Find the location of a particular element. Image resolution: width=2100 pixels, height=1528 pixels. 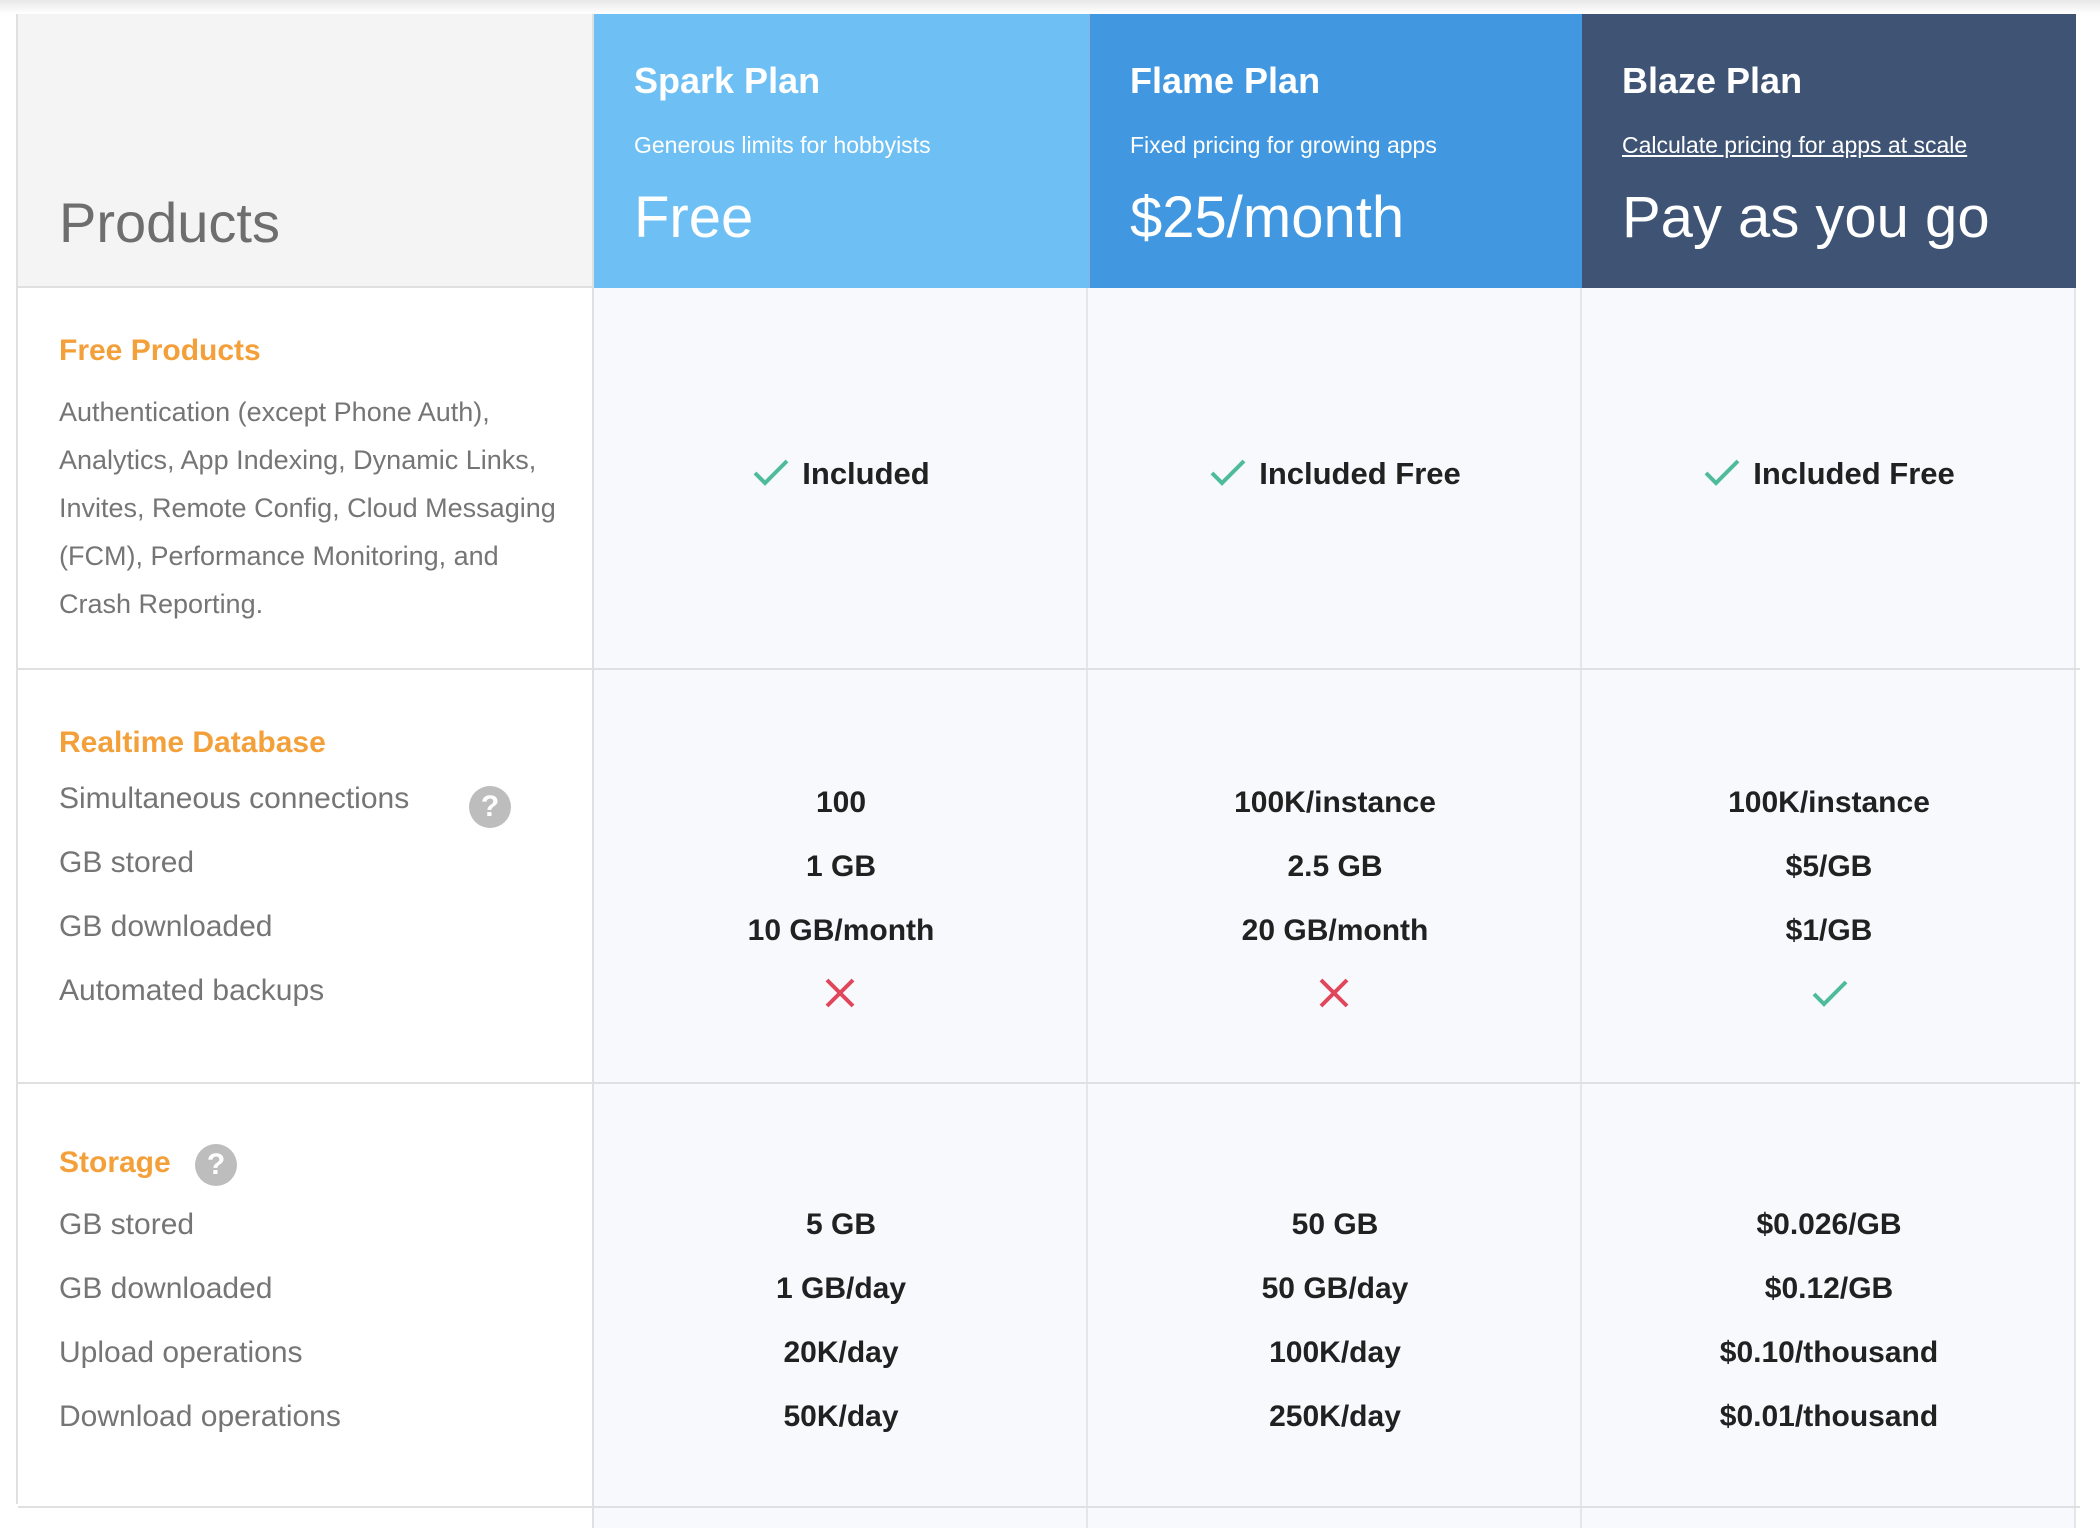

spark-realtime-database-cell: 100 1 GB 10 GB/month is located at coordinates (841, 876).